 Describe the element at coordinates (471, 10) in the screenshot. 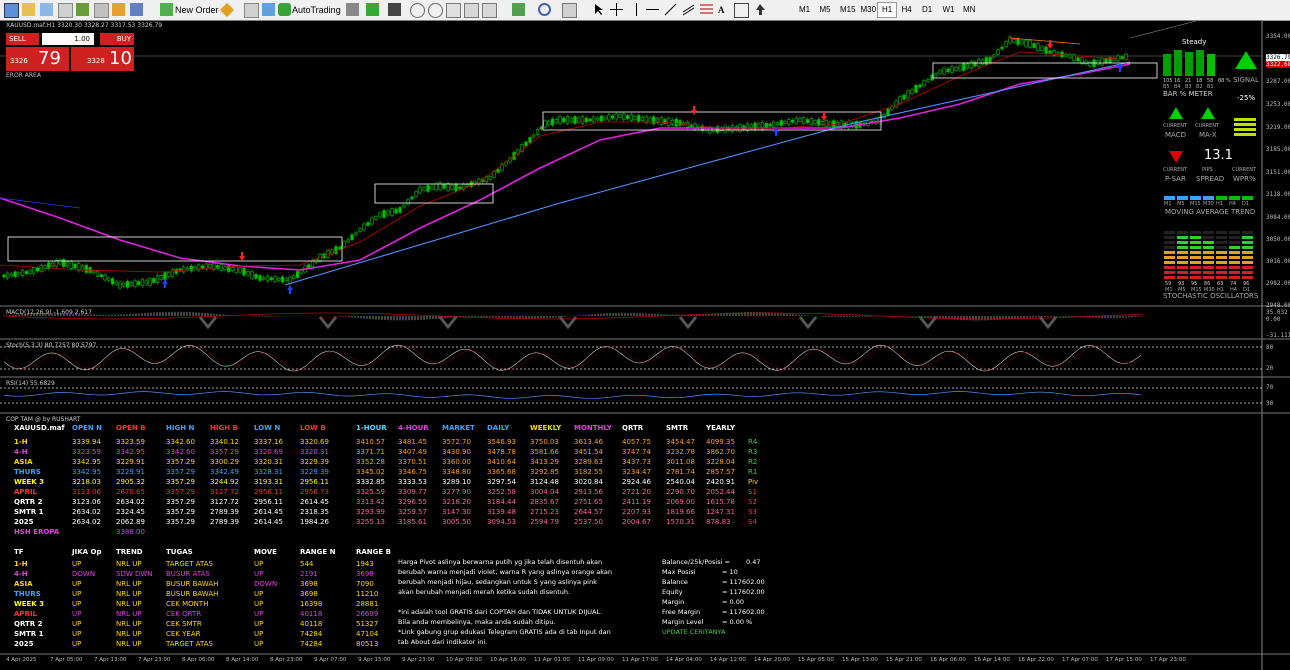

I see `autoscroll-icon` at that location.